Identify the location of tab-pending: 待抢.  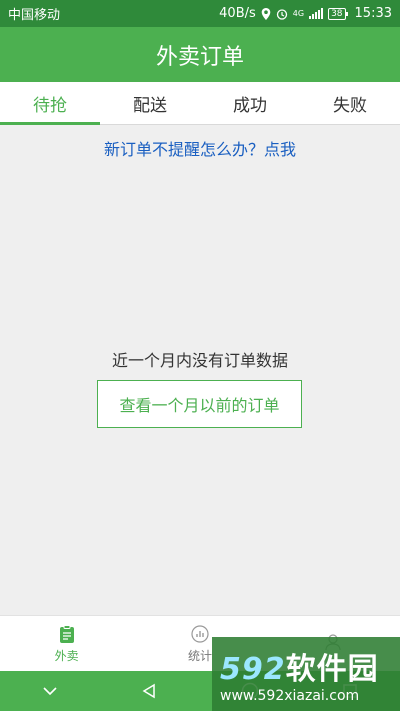
(50, 103).